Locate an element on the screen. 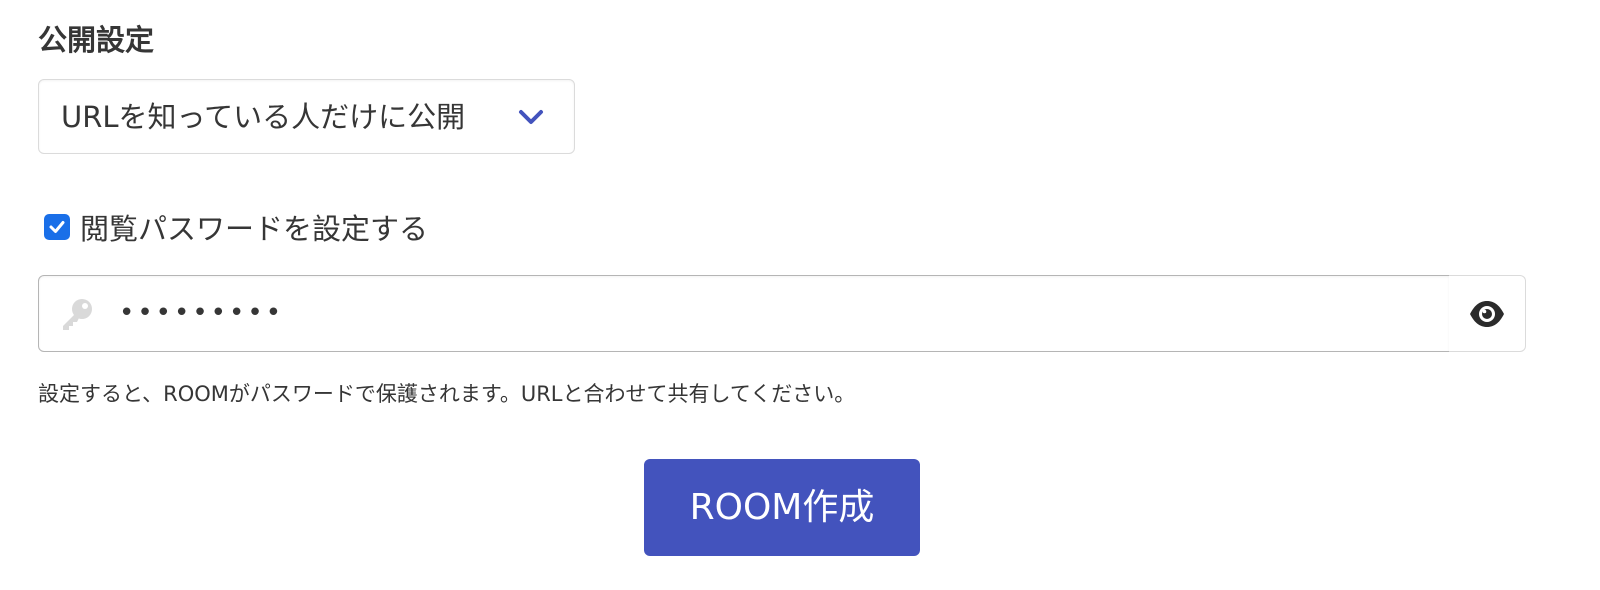 Image resolution: width=1600 pixels, height=590 pixels. checkmark-icon is located at coordinates (57, 227).